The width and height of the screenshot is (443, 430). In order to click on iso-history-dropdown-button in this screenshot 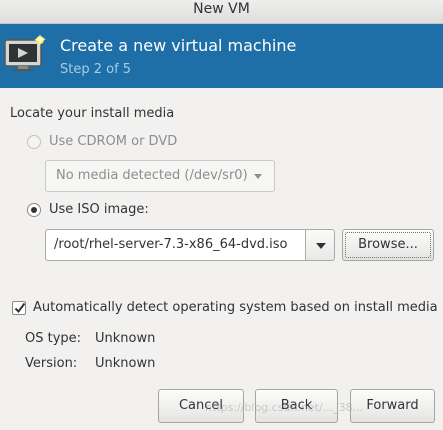, I will do `click(320, 245)`.